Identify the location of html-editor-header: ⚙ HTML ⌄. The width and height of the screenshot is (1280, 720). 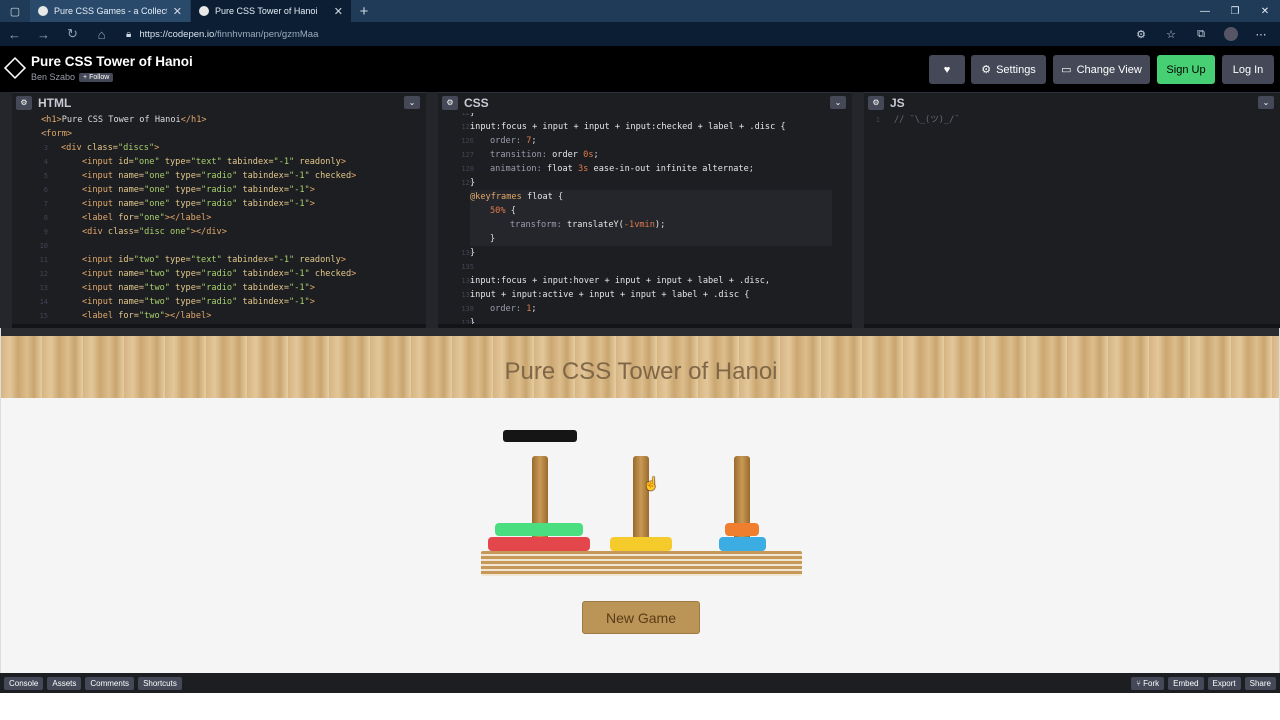
(219, 102).